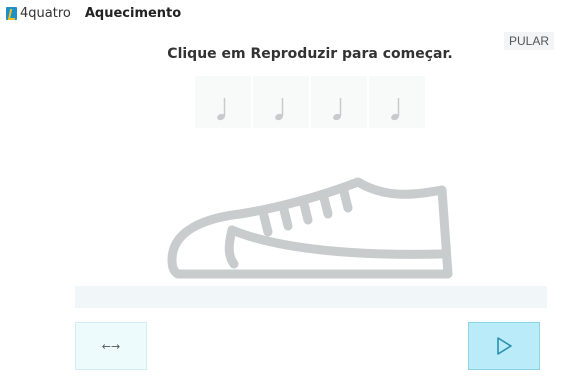  Describe the element at coordinates (310, 54) in the screenshot. I see `instruction-text: Clique em Reproduzir para começar.` at that location.